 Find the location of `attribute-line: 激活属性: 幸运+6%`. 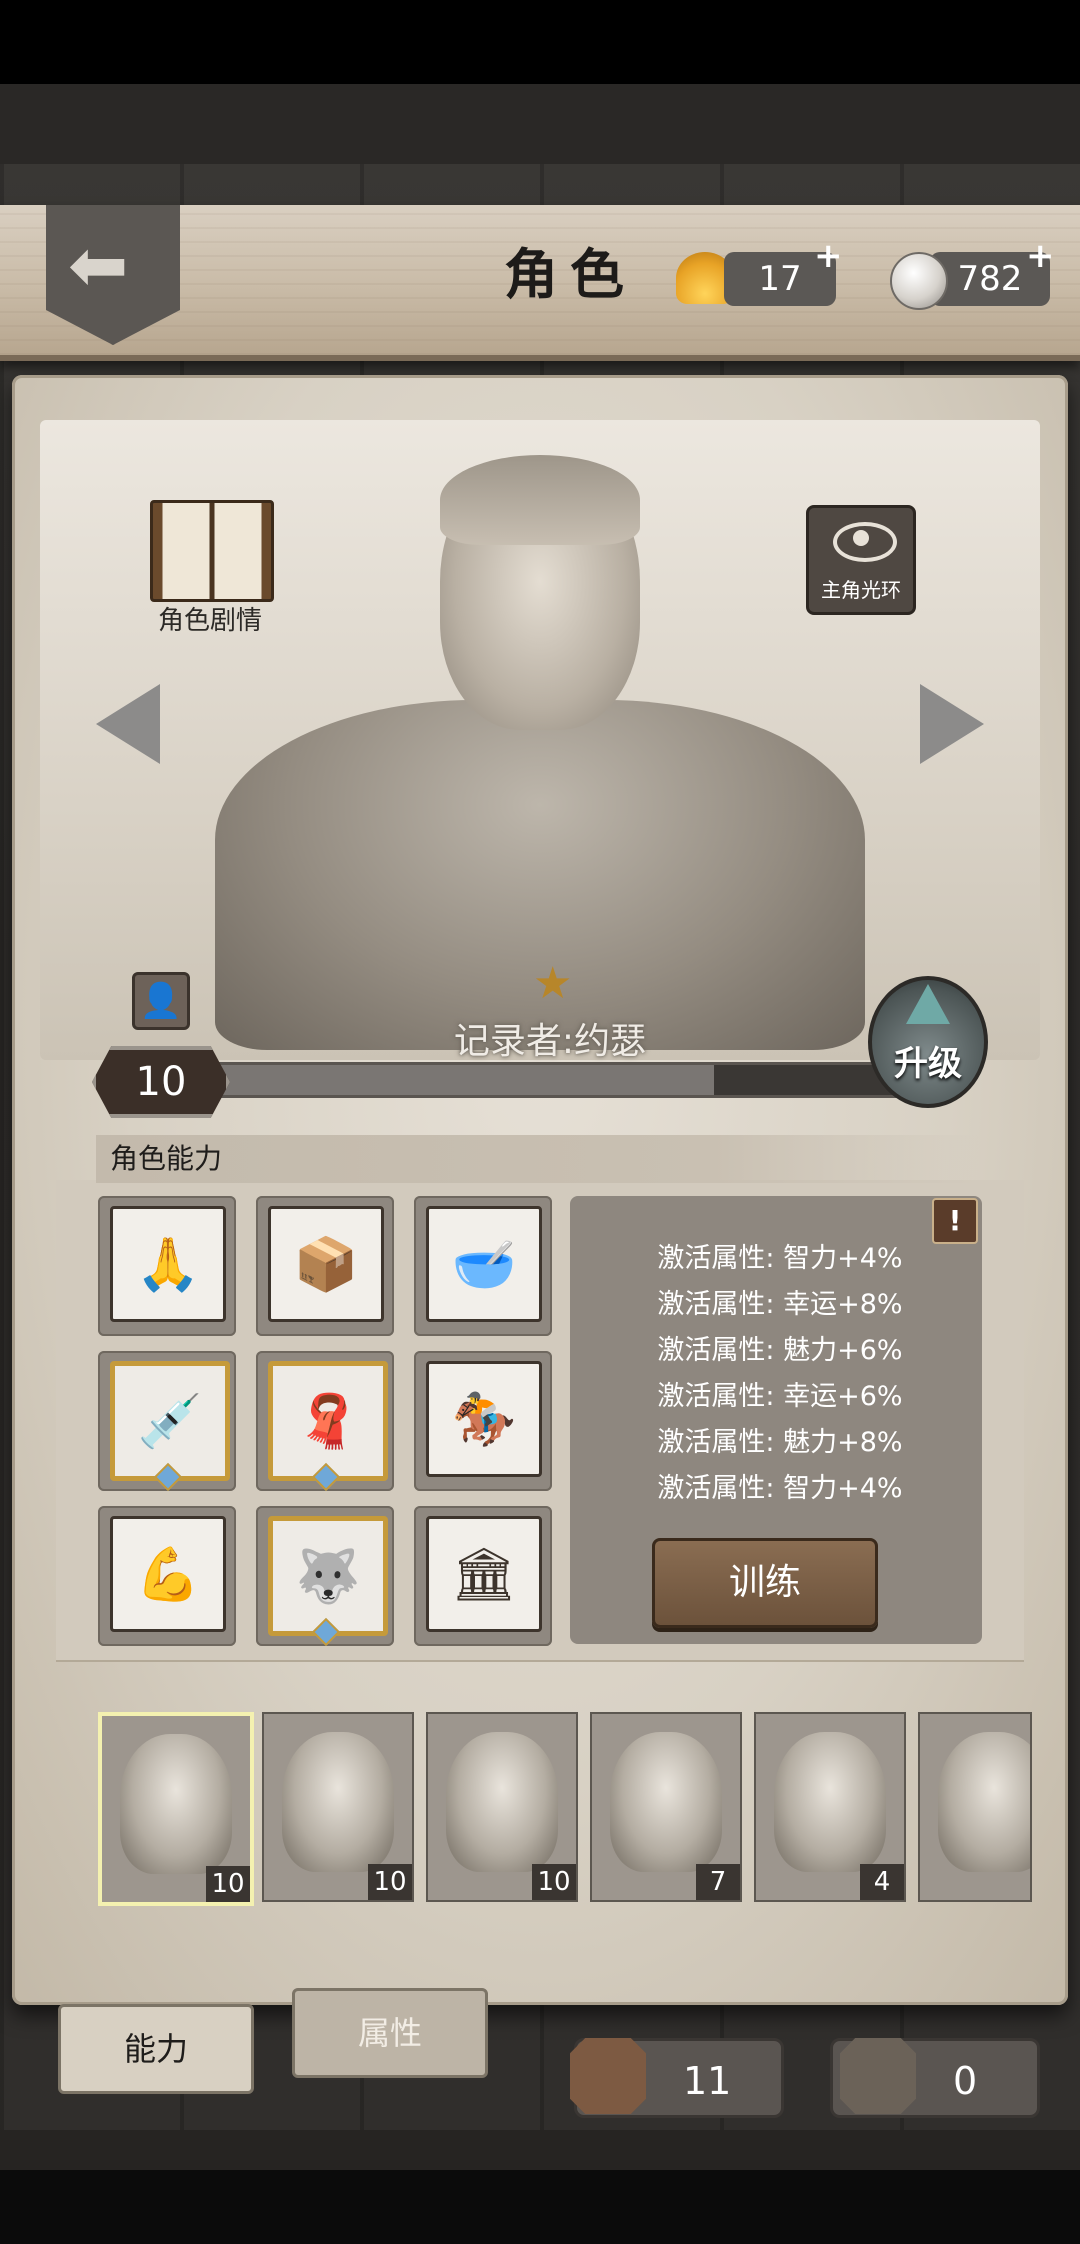

attribute-line: 激活属性: 幸运+6% is located at coordinates (780, 1396).